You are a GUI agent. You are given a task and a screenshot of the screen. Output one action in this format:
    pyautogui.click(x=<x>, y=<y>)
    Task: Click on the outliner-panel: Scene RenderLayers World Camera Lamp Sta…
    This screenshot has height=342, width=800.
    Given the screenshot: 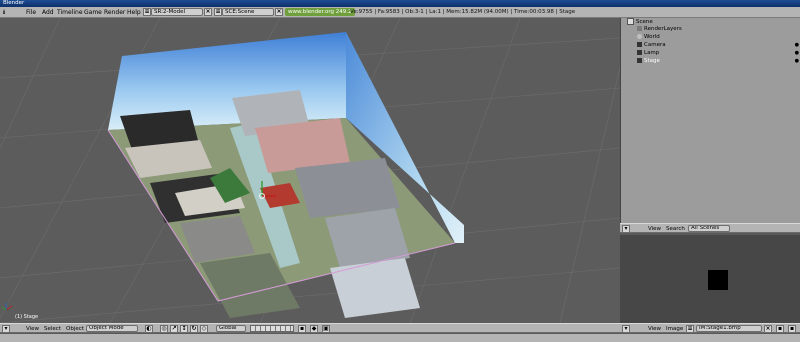 What is the action you would take?
    pyautogui.click(x=710, y=120)
    